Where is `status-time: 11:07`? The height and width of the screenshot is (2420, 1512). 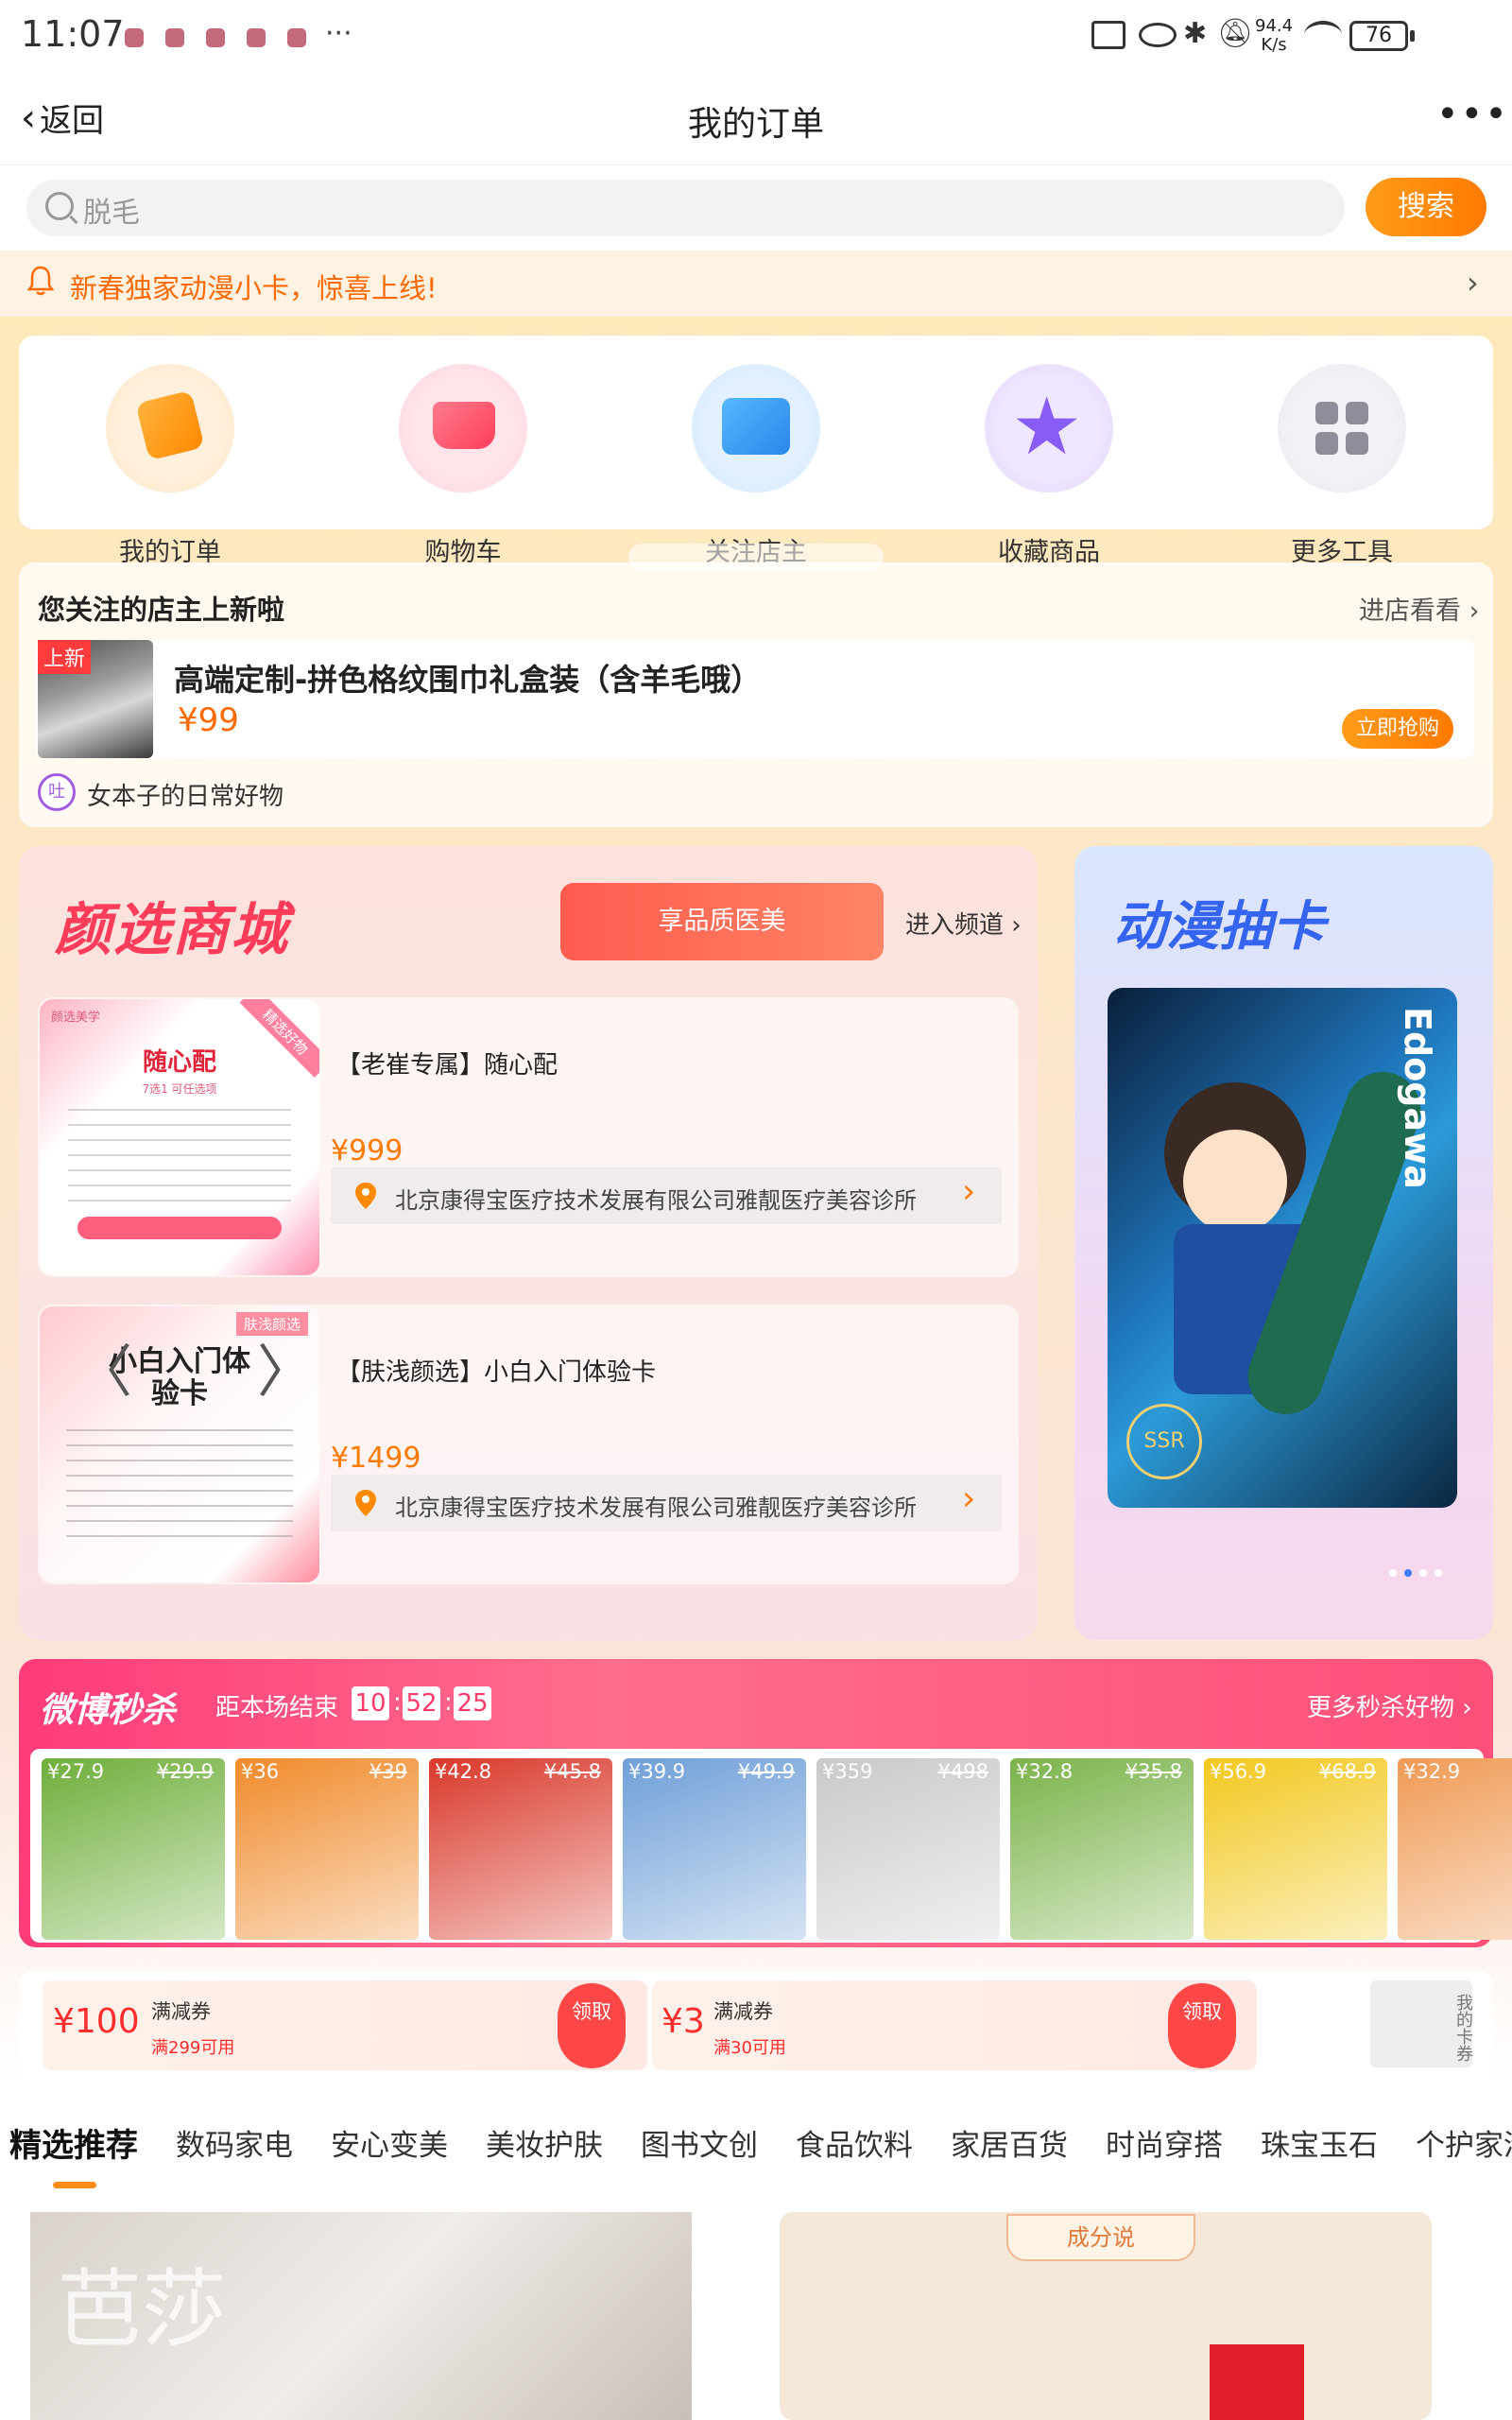 status-time: 11:07 is located at coordinates (73, 34).